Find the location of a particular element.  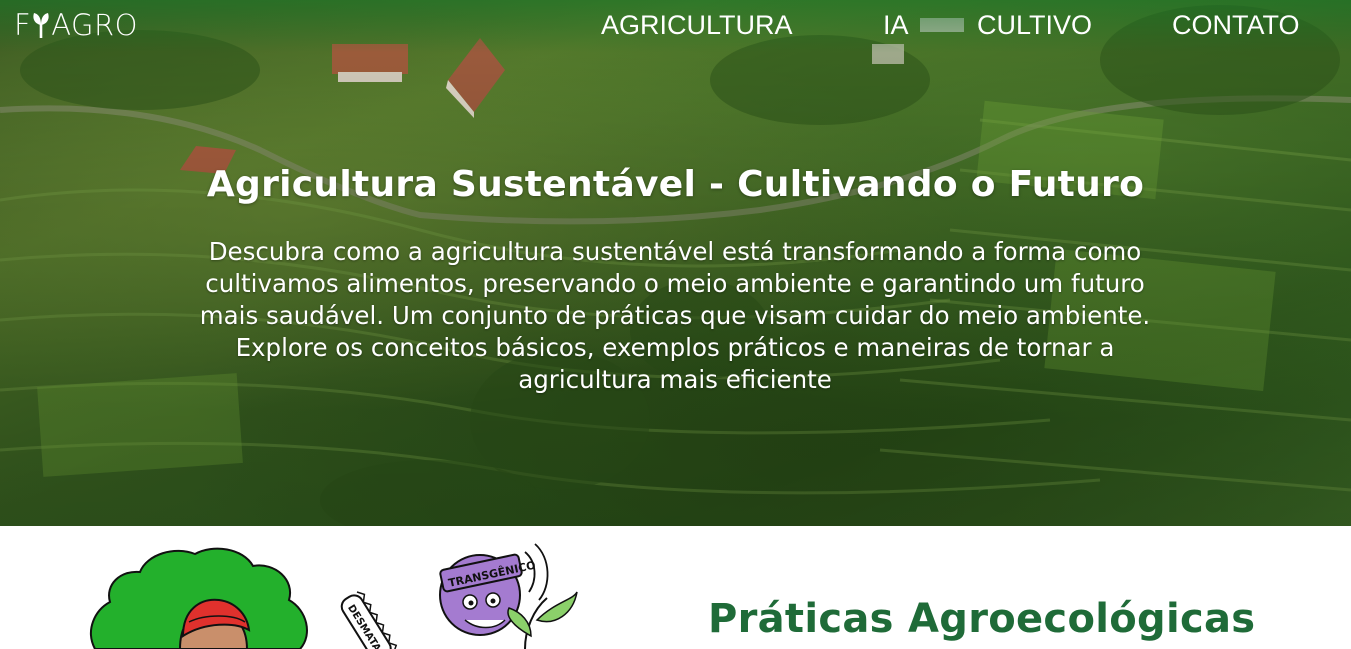

agroecology-illustration: DESMATA TRANSGÊNICO is located at coordinates (334, 596).